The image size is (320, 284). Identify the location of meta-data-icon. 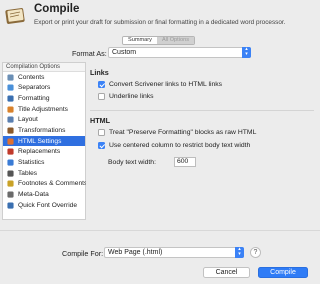
(10, 194).